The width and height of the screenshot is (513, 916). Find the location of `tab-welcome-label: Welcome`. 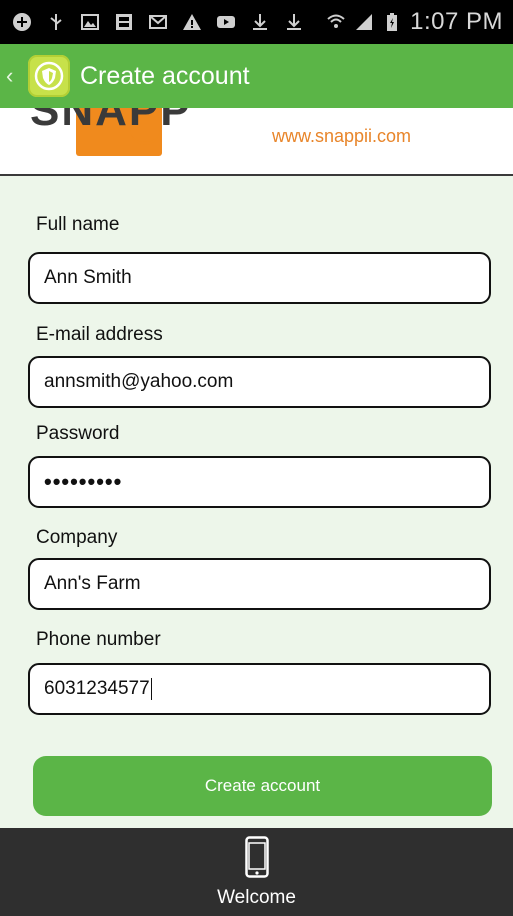

tab-welcome-label: Welcome is located at coordinates (256, 897).